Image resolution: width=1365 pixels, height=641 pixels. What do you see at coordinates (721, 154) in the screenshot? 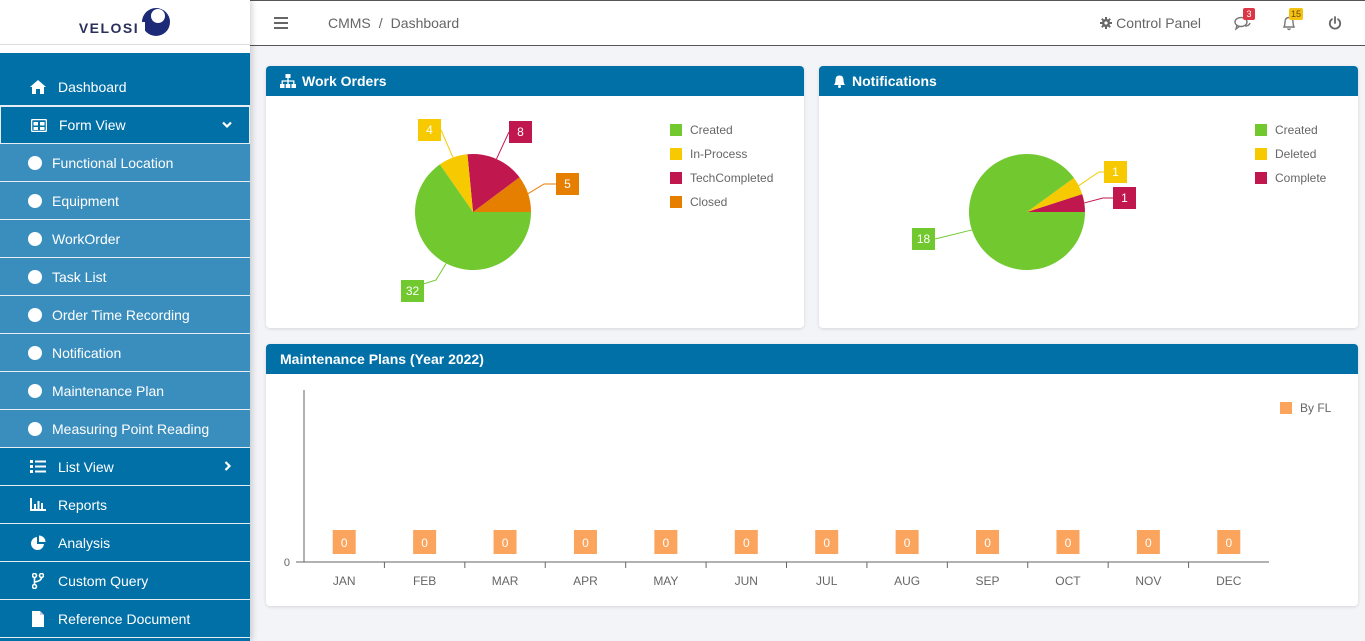
I see `legend-item: In-Process` at bounding box center [721, 154].